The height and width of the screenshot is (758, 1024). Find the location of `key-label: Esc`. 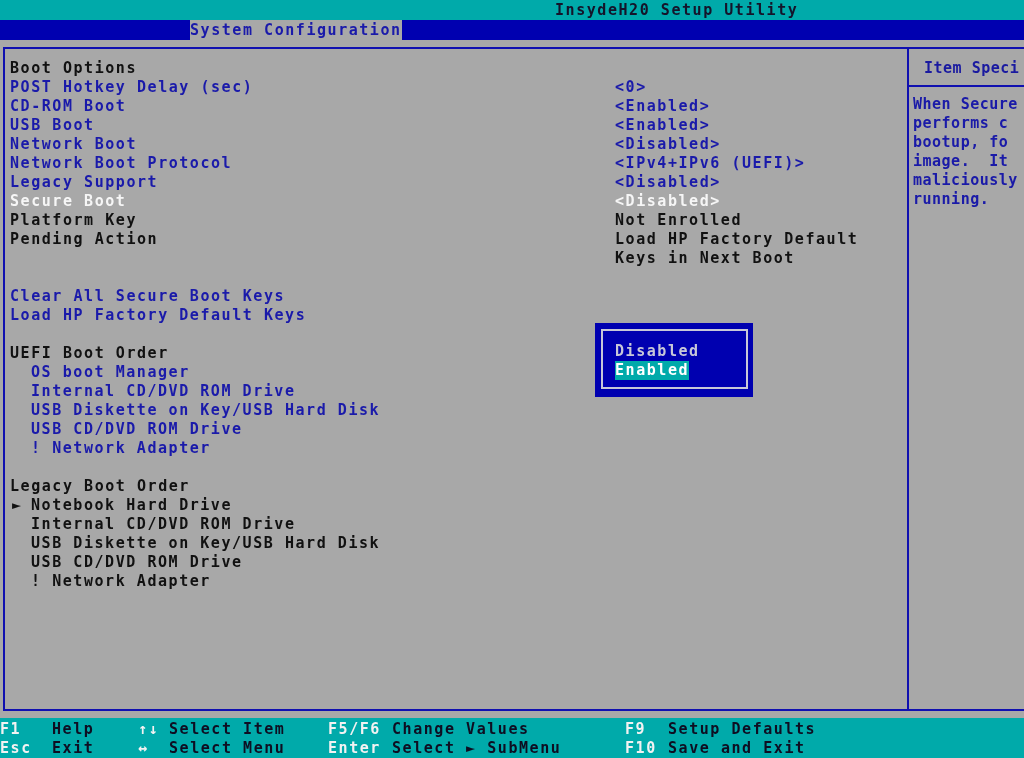

key-label: Esc is located at coordinates (16, 748).